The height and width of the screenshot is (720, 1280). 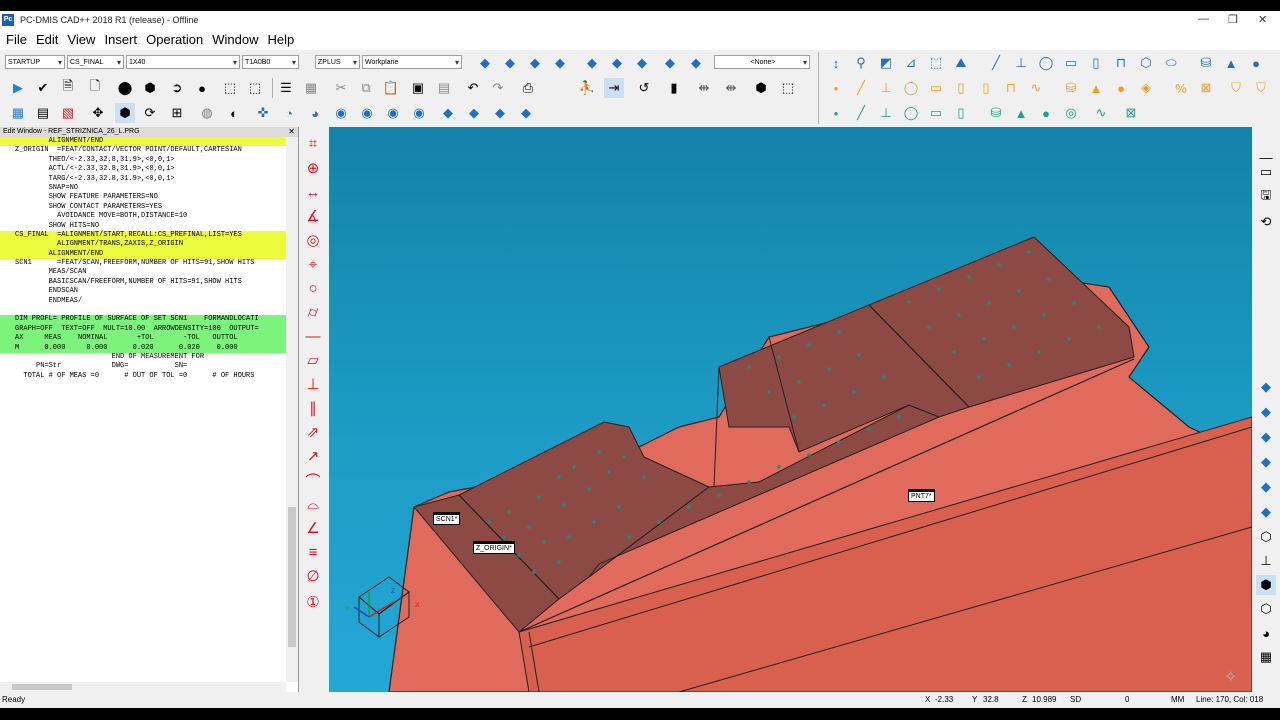 I want to click on code-line, so click(x=143, y=310).